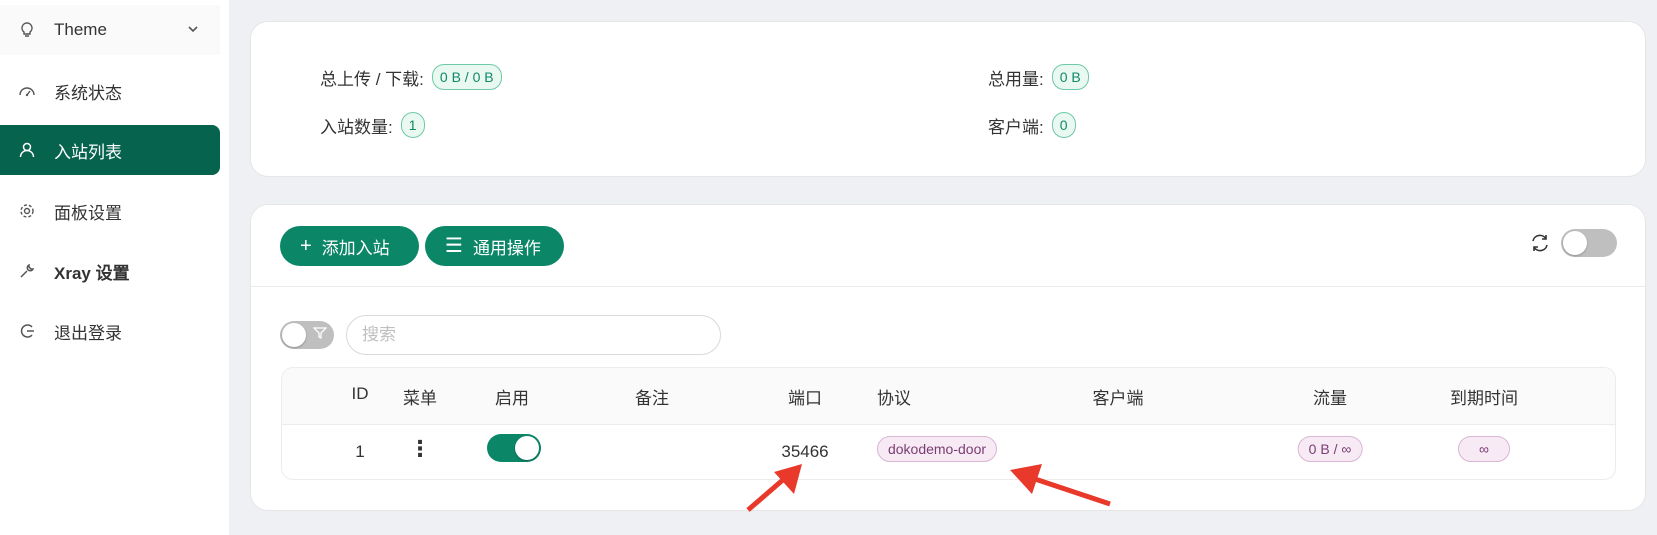 This screenshot has height=535, width=1657. Describe the element at coordinates (110, 30) in the screenshot. I see `theme-menu: Theme` at that location.